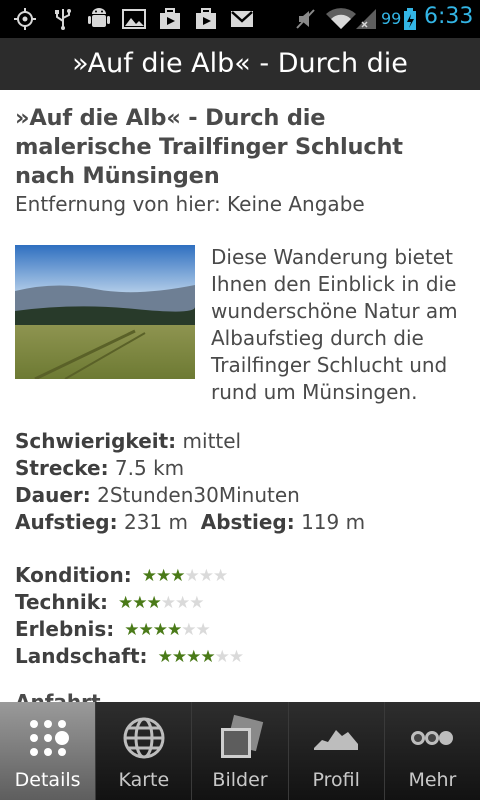 This screenshot has height=800, width=480. I want to click on rating-row: Landschaft: ★★★★★★, so click(241, 656).